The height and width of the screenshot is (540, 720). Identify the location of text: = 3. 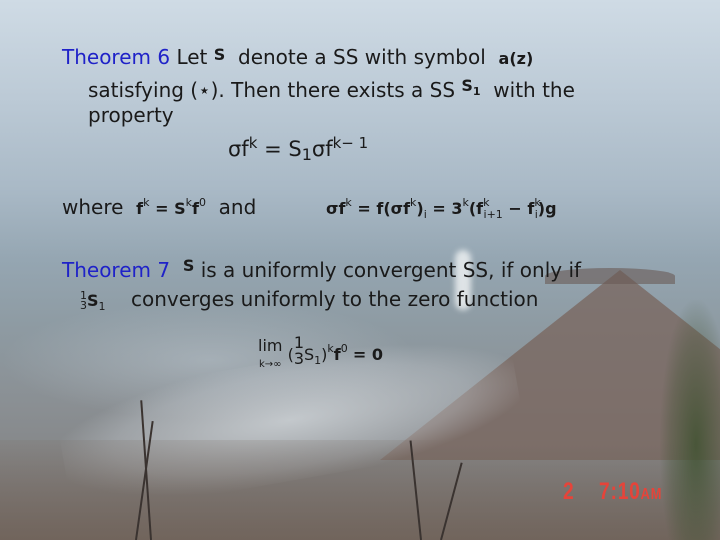
(447, 208).